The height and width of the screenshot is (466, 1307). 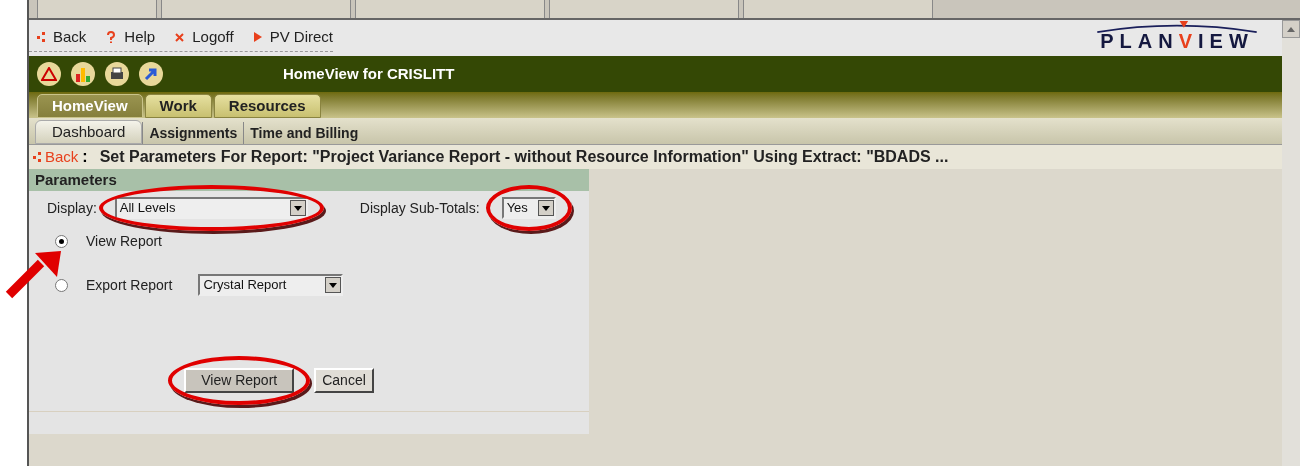 What do you see at coordinates (62, 37) in the screenshot?
I see `nav-link: Back` at bounding box center [62, 37].